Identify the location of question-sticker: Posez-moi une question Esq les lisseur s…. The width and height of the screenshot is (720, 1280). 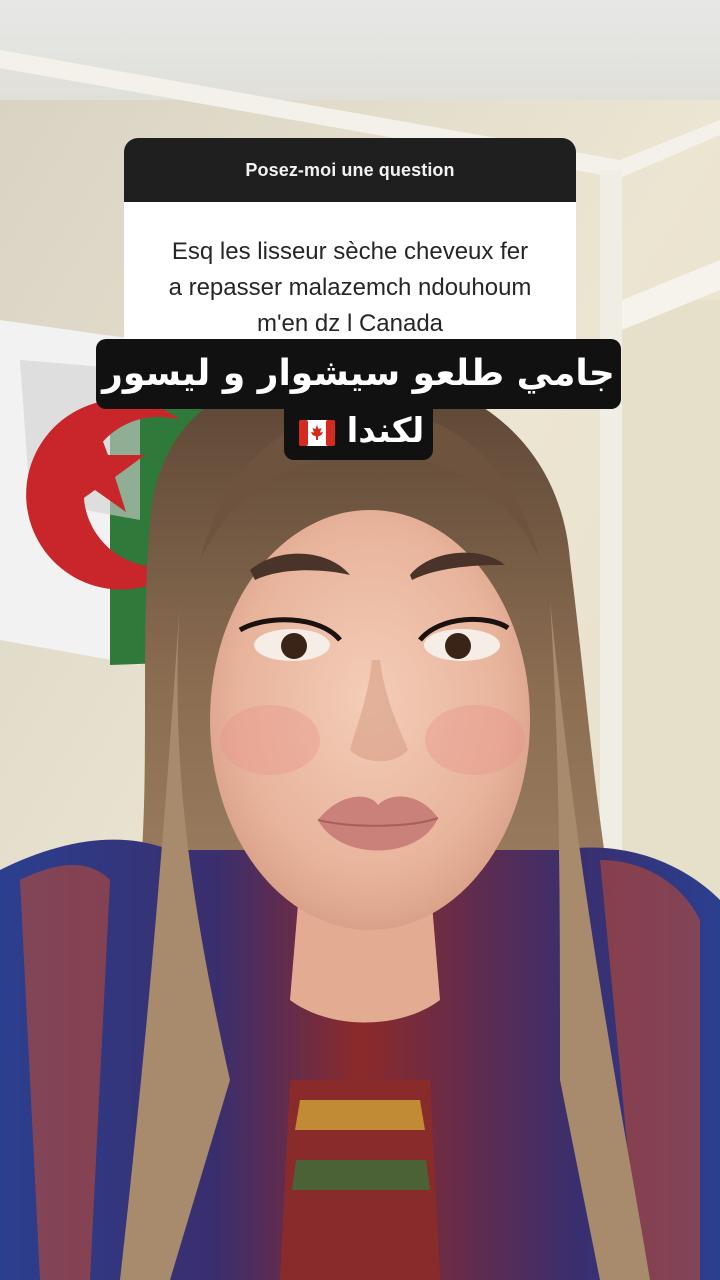
(350, 251).